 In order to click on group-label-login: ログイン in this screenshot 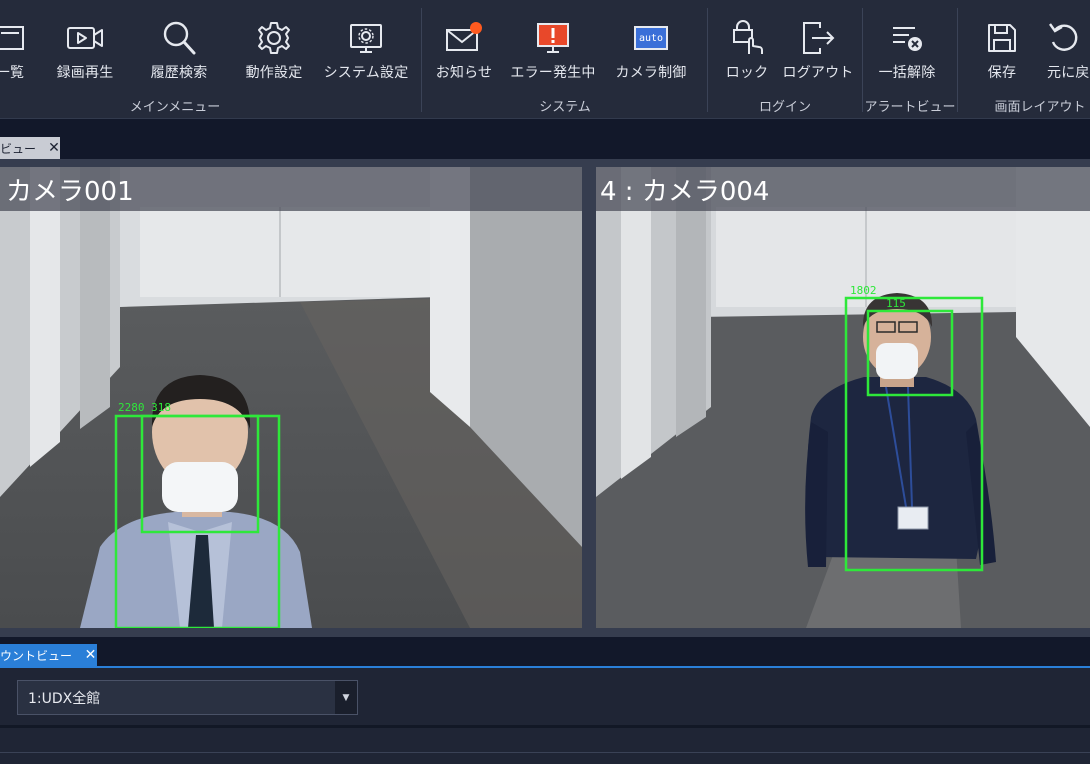, I will do `click(785, 107)`.